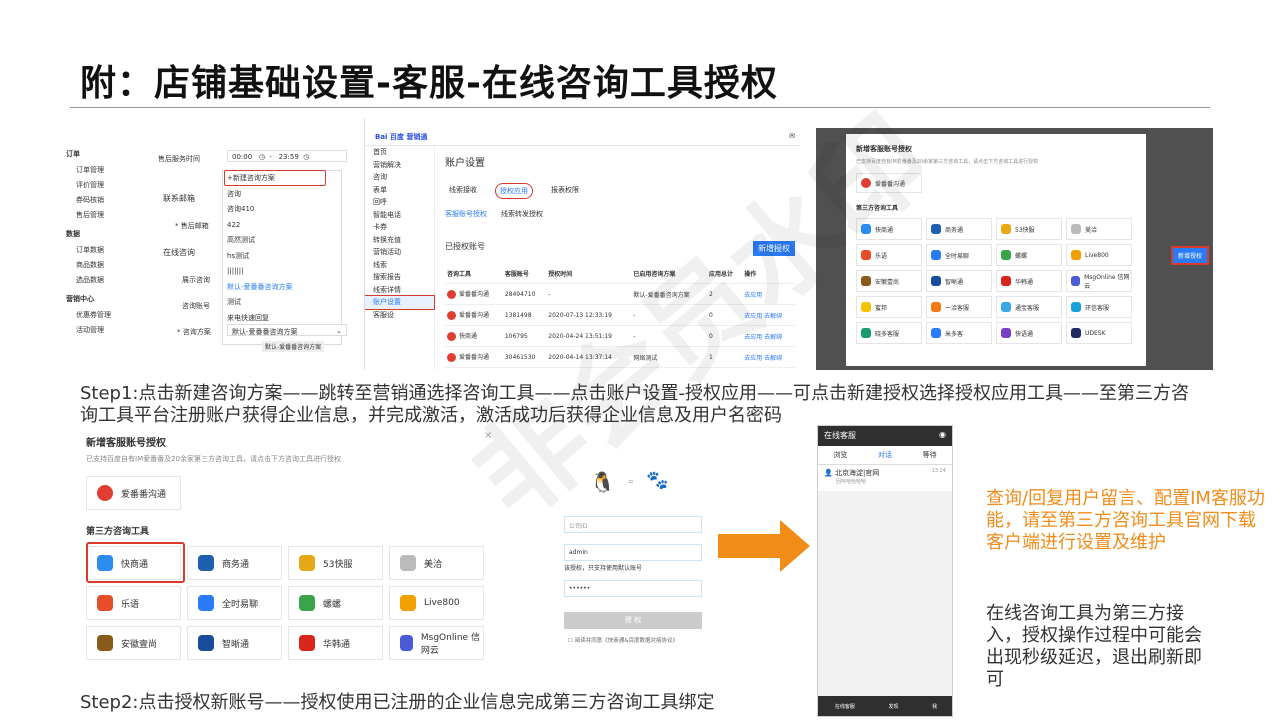 This screenshot has width=1280, height=720. Describe the element at coordinates (108, 250) in the screenshot. I see `menu-item: 订单数据` at that location.